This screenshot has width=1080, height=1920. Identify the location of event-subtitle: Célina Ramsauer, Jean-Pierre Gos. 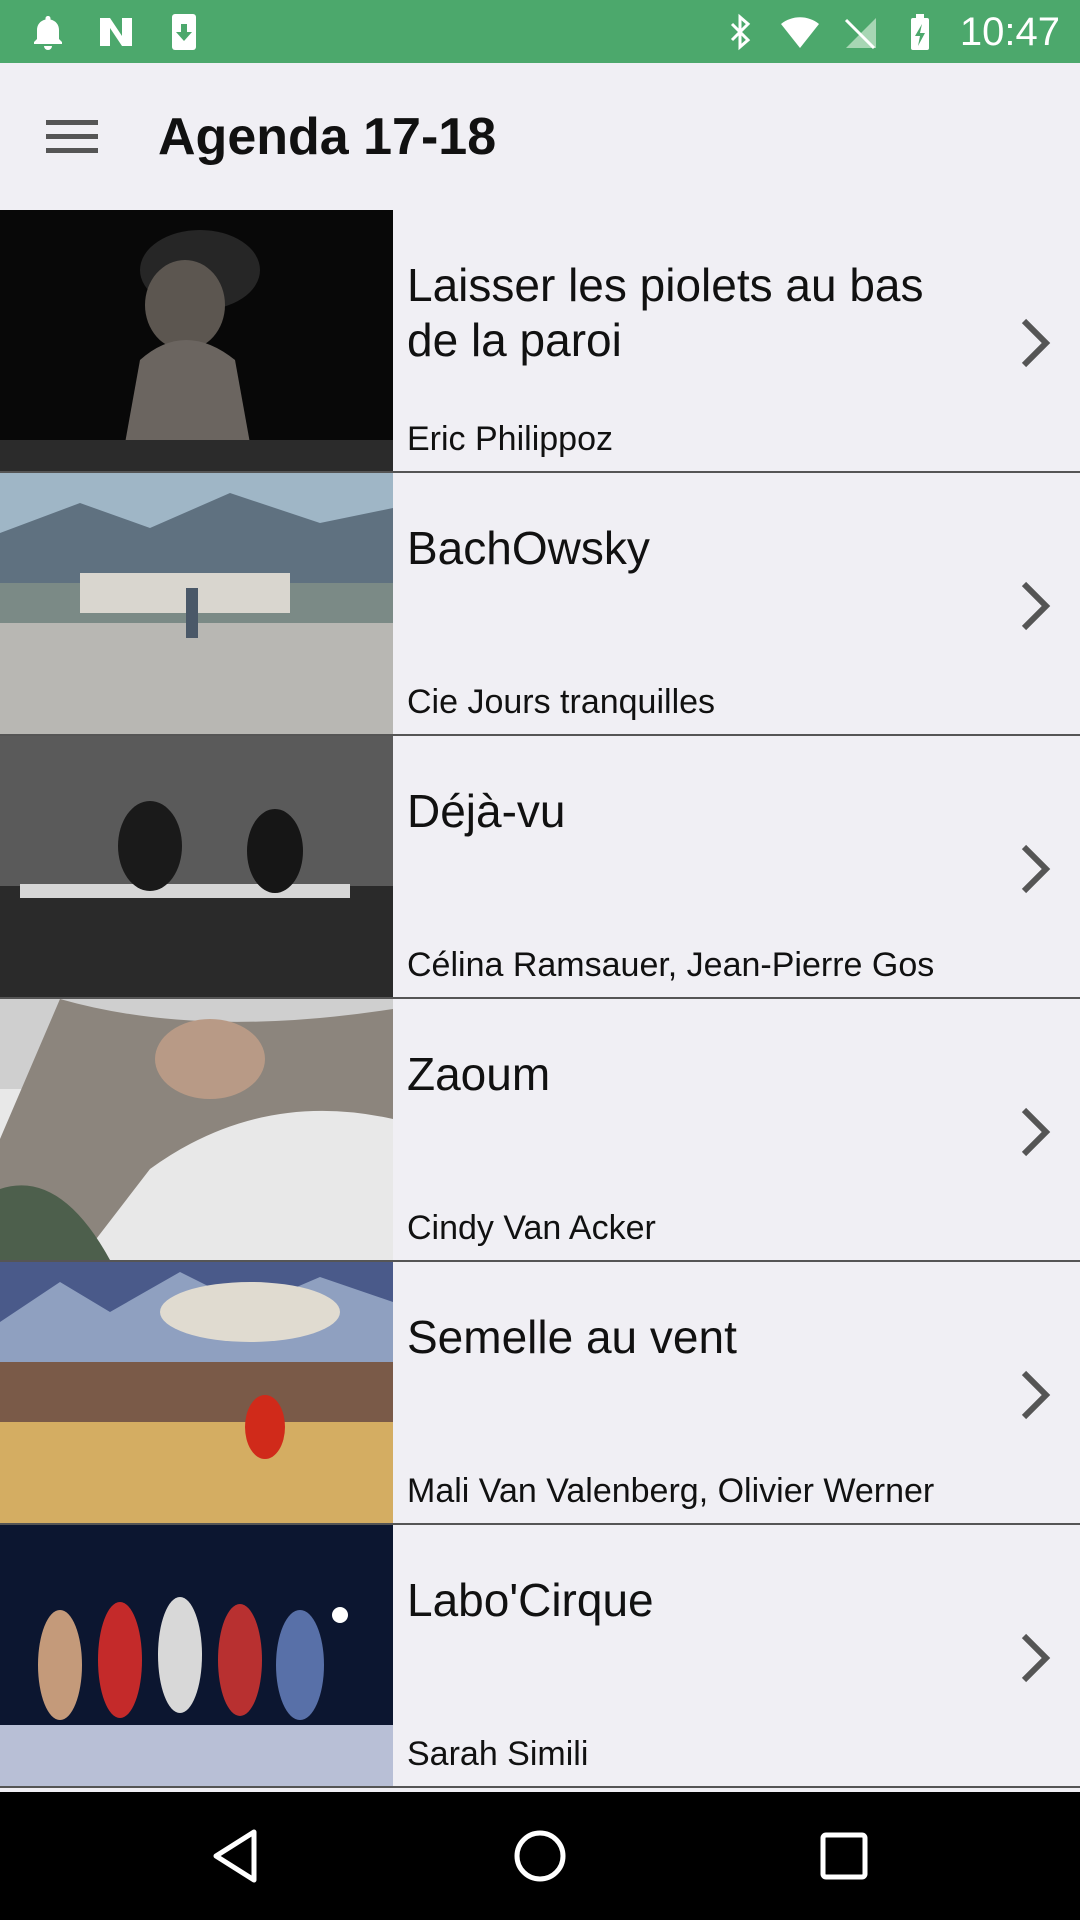
(671, 965).